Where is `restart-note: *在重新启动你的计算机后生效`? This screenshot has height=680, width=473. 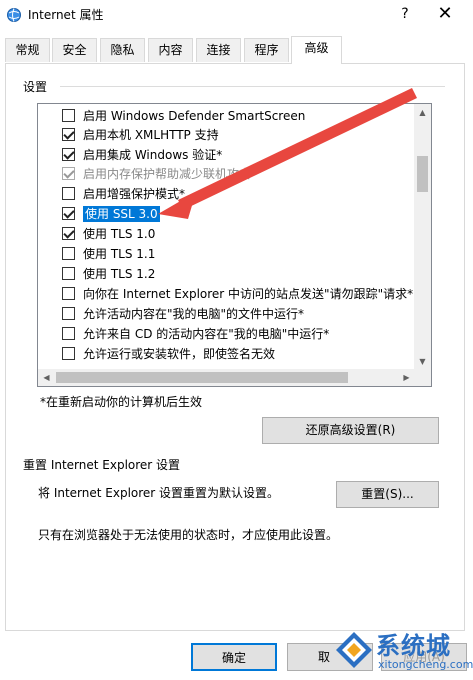
restart-note: *在重新启动你的计算机后生效 is located at coordinates (121, 402).